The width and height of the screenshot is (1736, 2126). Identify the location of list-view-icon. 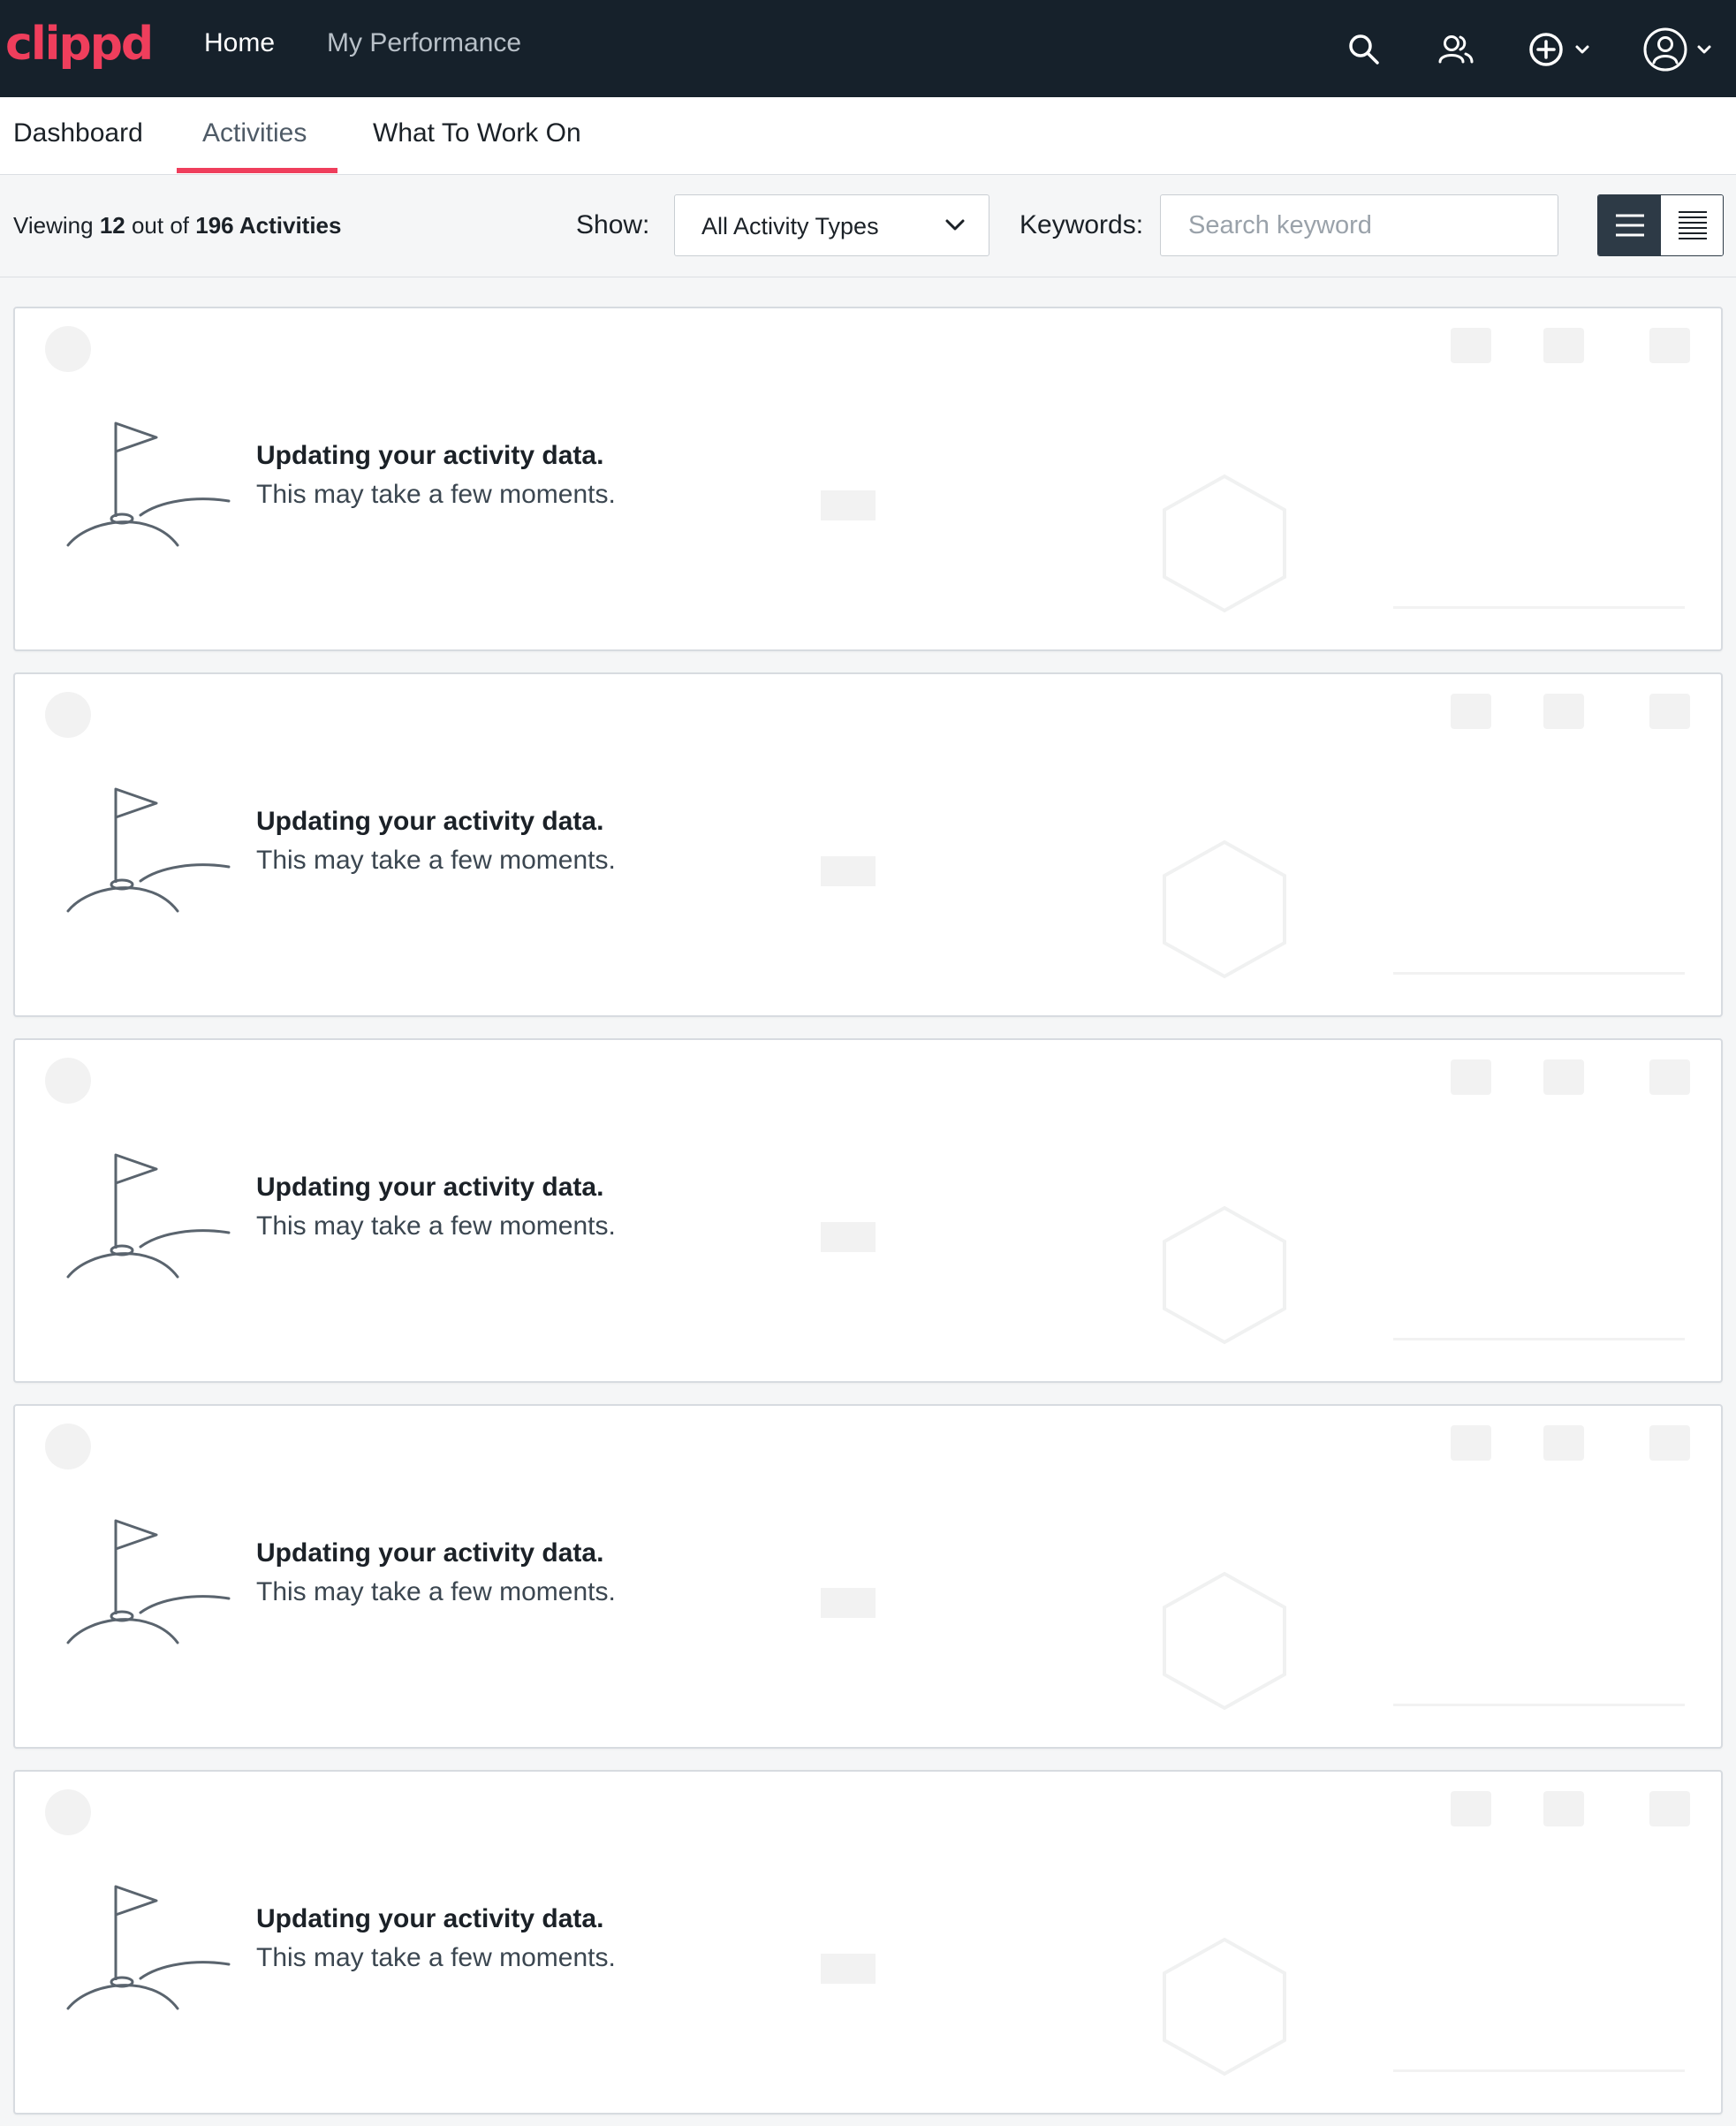
(1629, 225).